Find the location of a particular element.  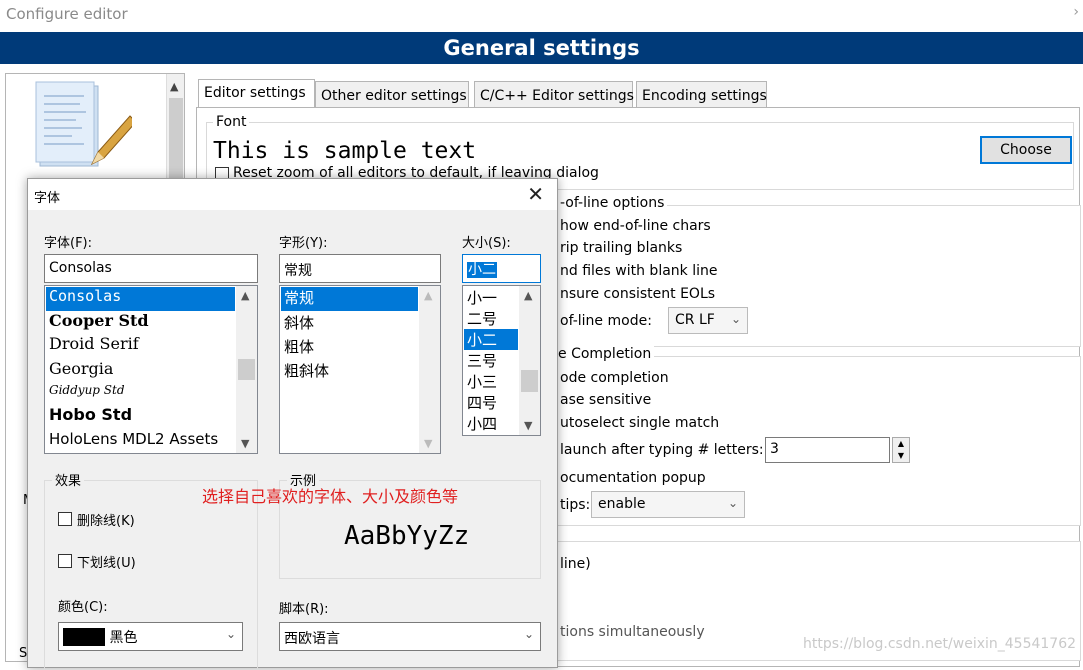

font-size-label: 大小(S): is located at coordinates (486, 243).